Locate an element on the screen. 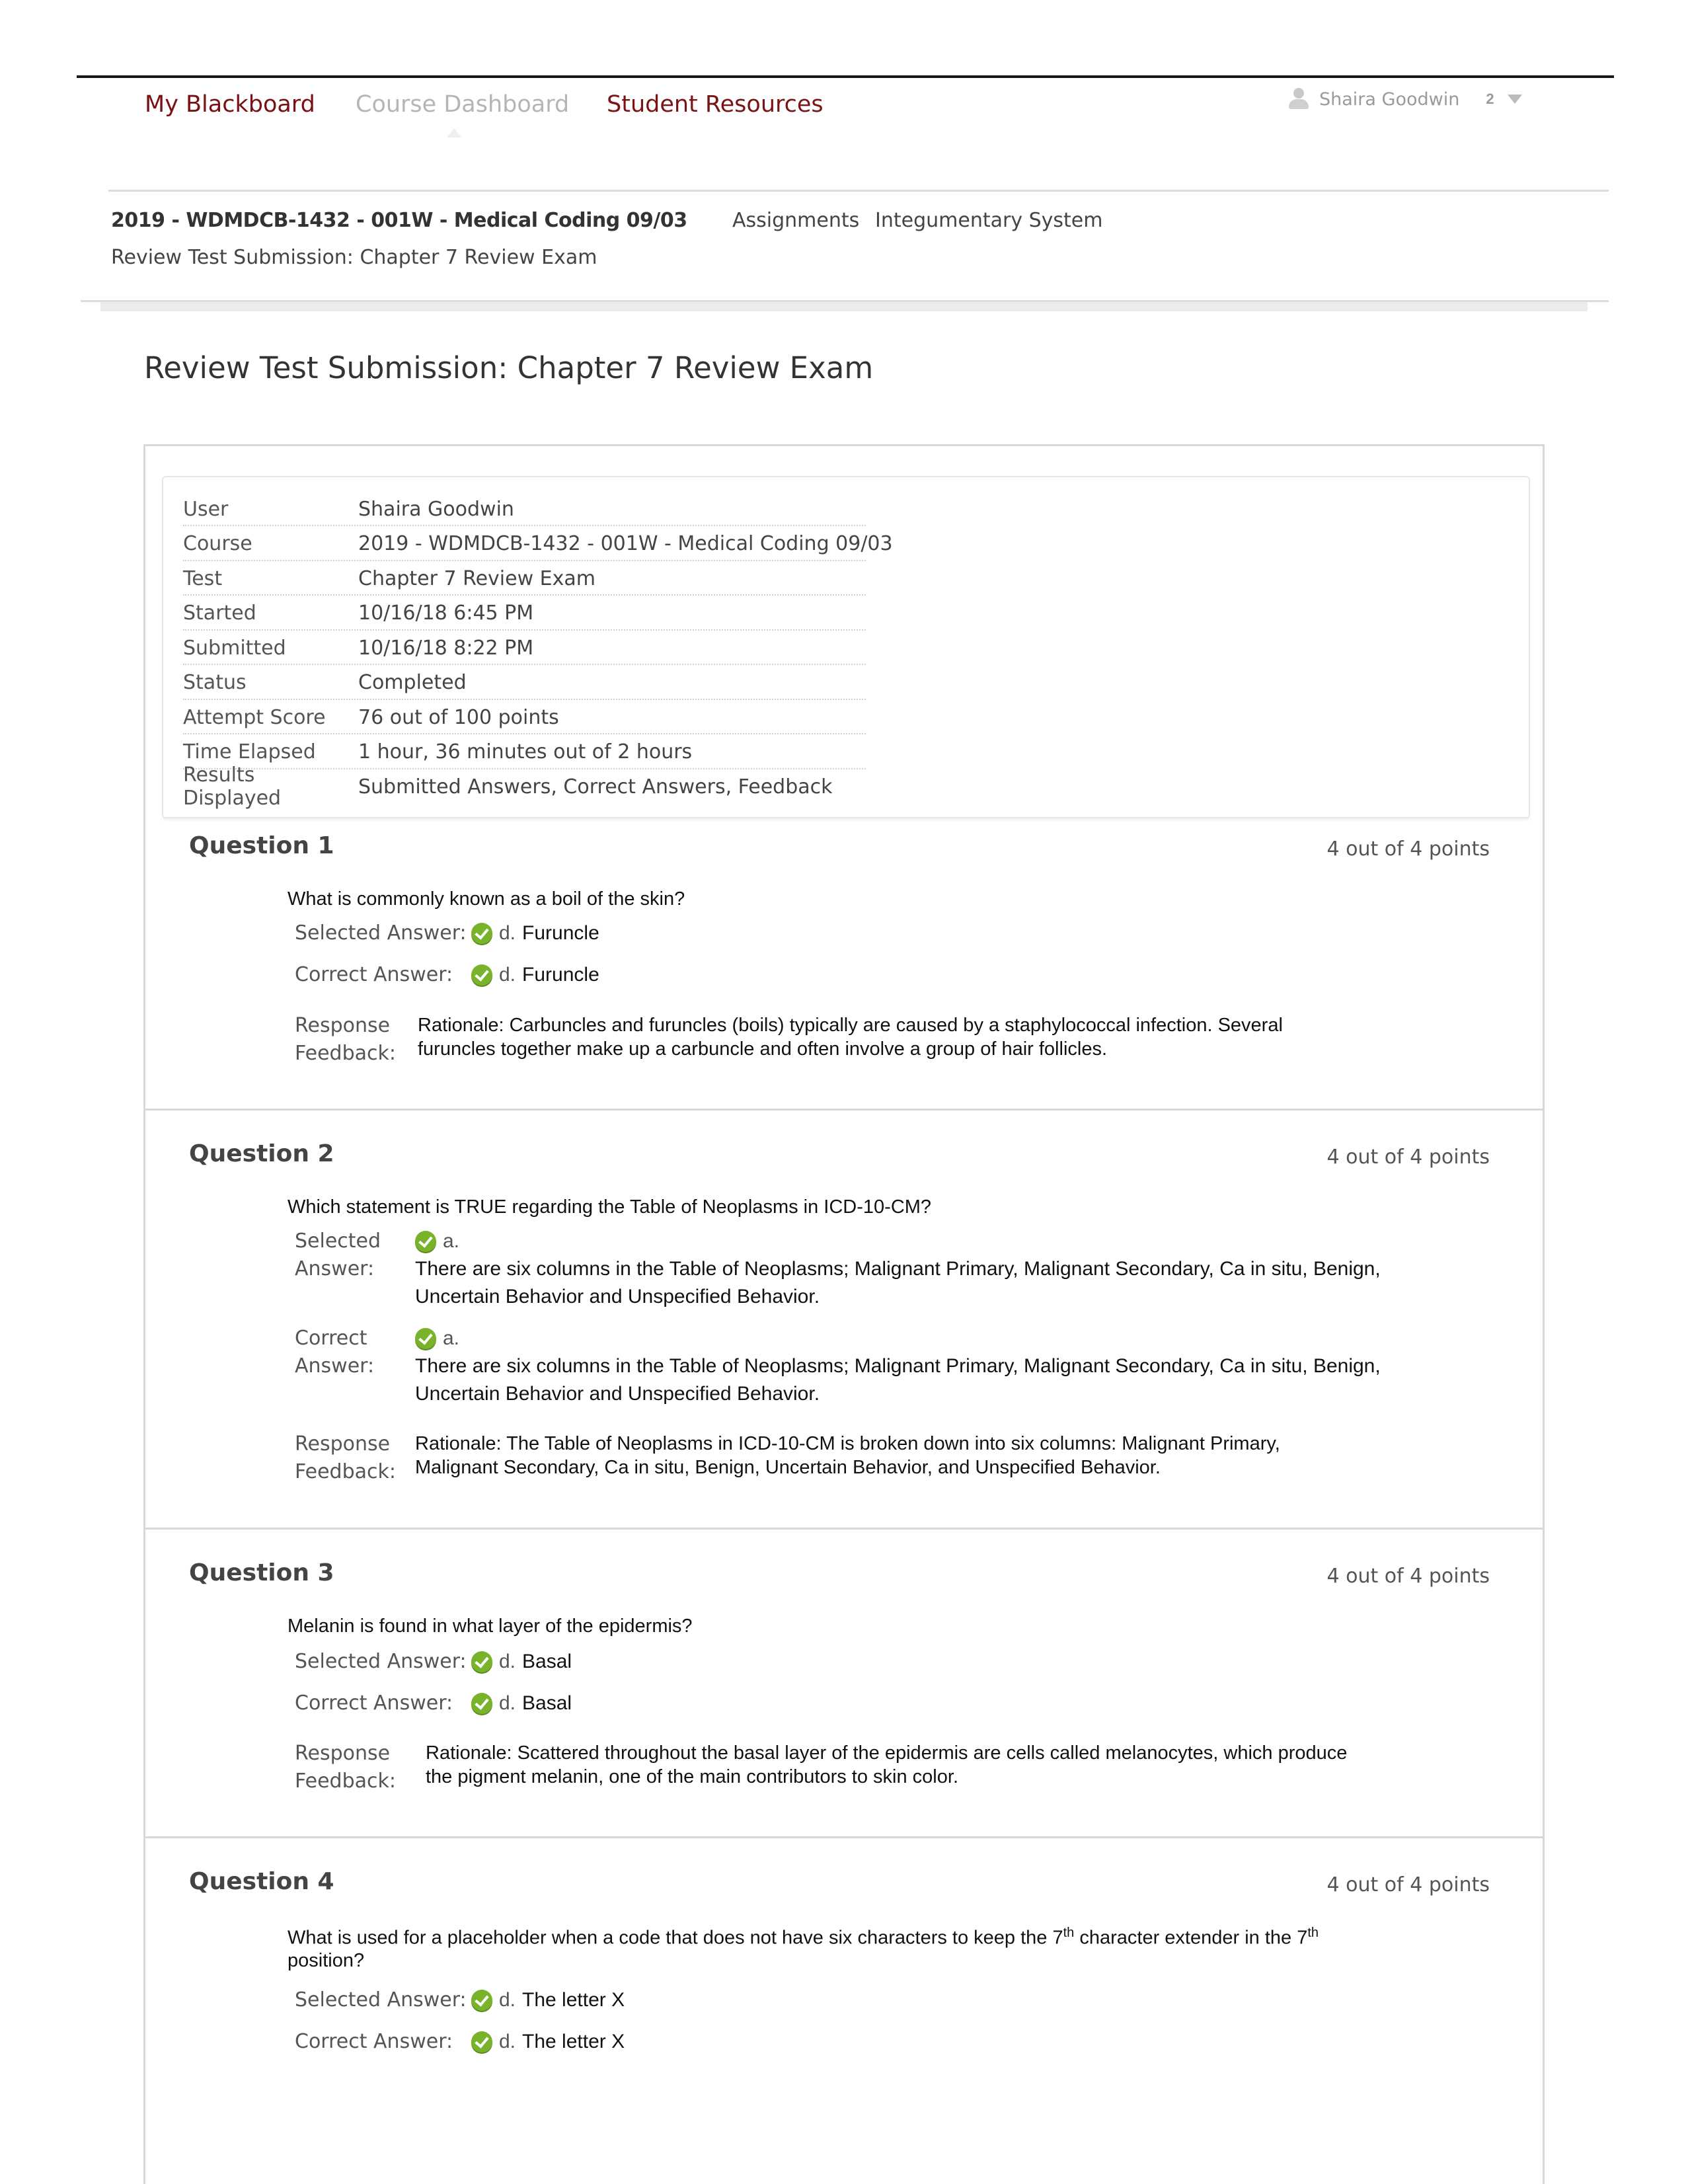 Image resolution: width=1688 pixels, height=2184 pixels. answer-letter: a. is located at coordinates (451, 1241).